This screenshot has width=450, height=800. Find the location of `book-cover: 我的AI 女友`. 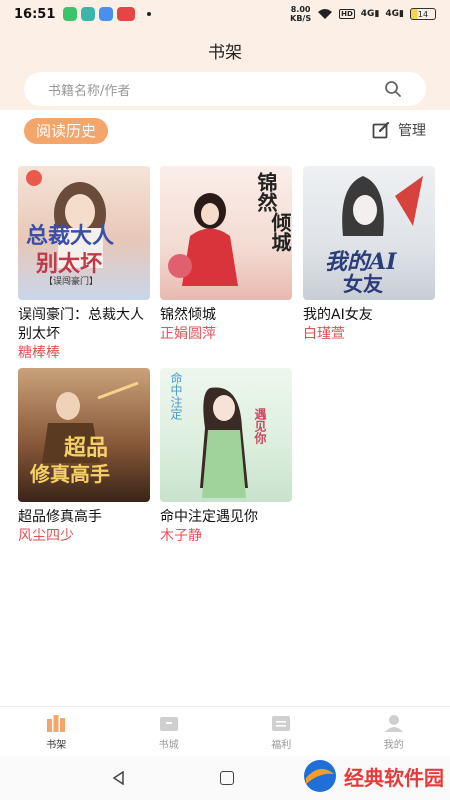

book-cover: 我的AI 女友 is located at coordinates (369, 233).